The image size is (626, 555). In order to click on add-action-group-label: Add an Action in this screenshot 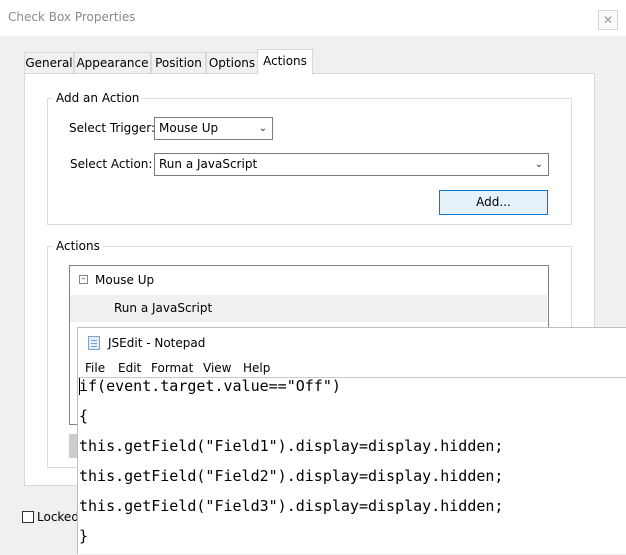, I will do `click(98, 98)`.